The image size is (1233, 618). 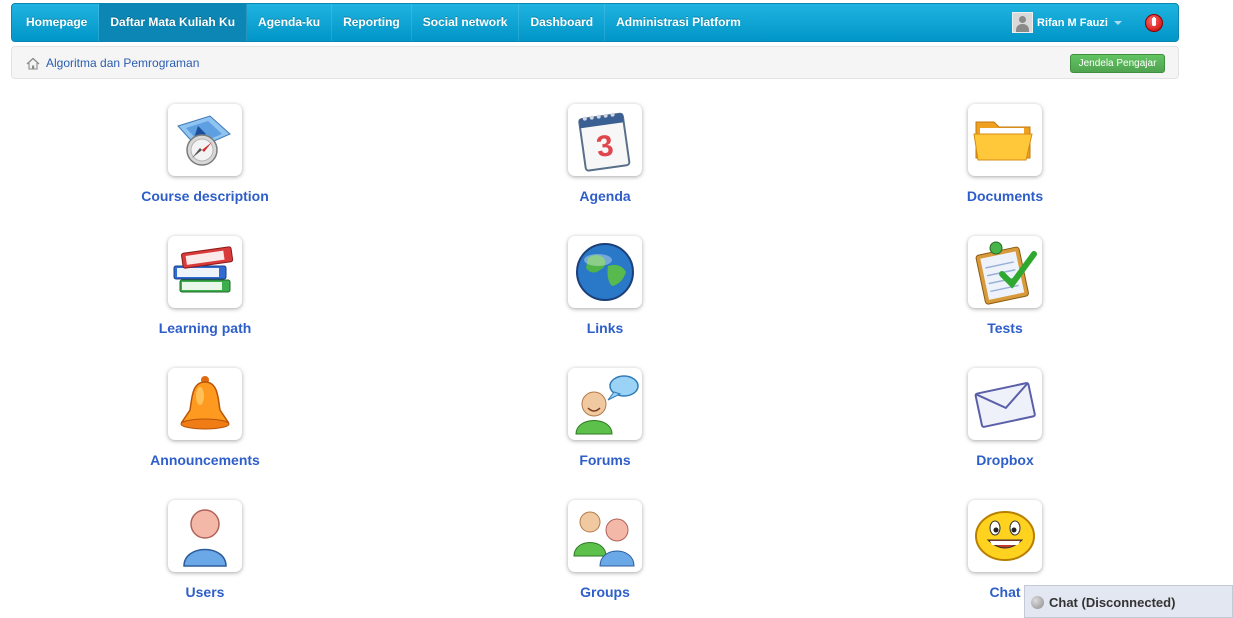 I want to click on tool-label: Forums, so click(x=605, y=460).